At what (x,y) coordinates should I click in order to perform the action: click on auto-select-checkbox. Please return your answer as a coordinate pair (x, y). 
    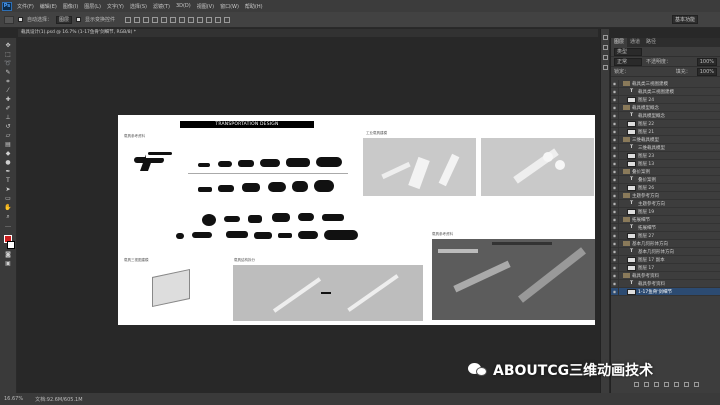
    Looking at the image, I should click on (20, 19).